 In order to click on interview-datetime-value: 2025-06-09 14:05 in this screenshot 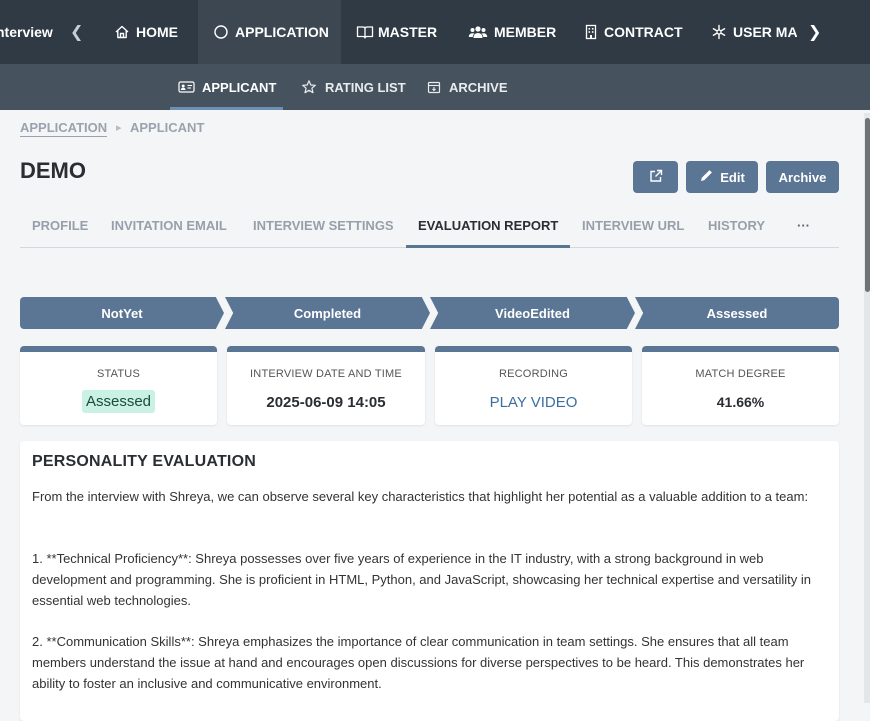, I will do `click(326, 402)`.